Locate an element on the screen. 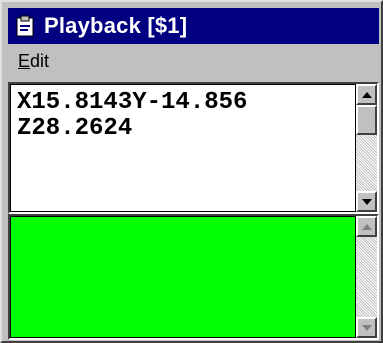 The width and height of the screenshot is (383, 343). window-title: Playback [$1] is located at coordinates (116, 25).